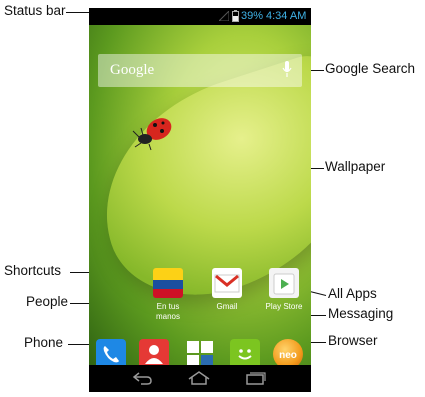  What do you see at coordinates (245, 352) in the screenshot?
I see `messaging-icon` at bounding box center [245, 352].